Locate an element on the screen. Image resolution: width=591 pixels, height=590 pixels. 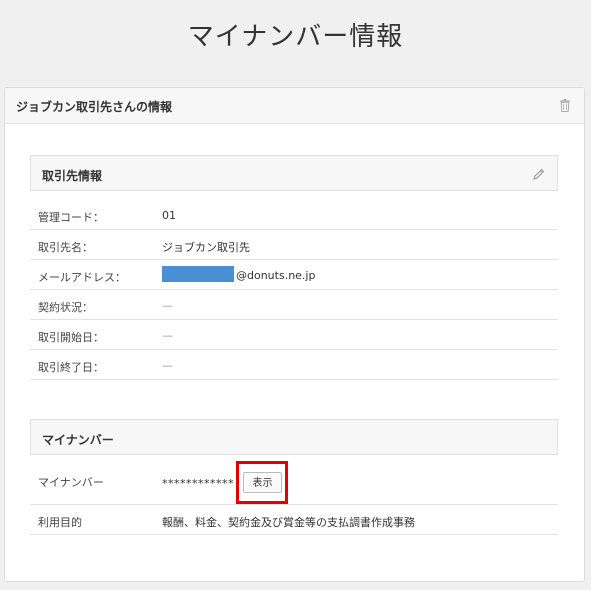
pencil-icon is located at coordinates (539, 174).